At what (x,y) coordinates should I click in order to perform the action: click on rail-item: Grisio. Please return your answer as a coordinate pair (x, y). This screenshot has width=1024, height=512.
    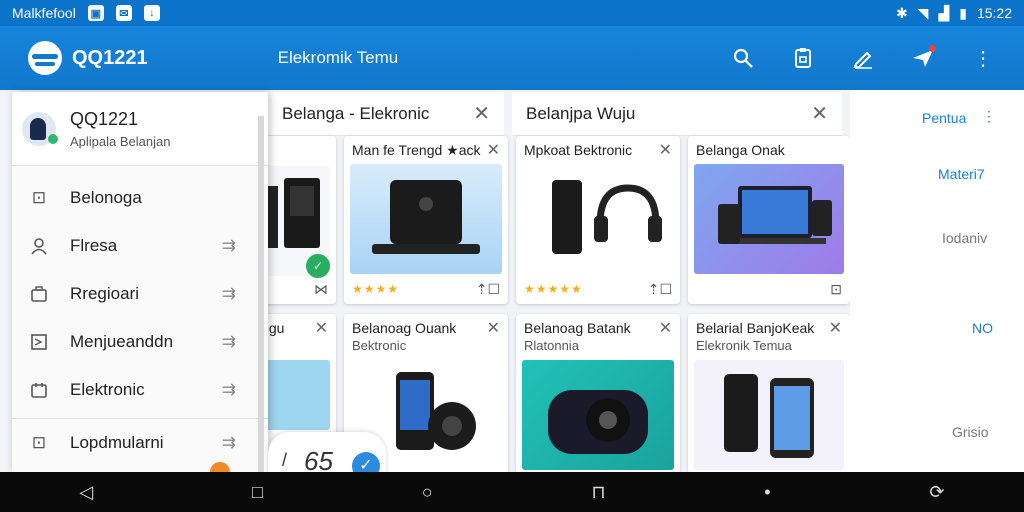
    Looking at the image, I should click on (970, 432).